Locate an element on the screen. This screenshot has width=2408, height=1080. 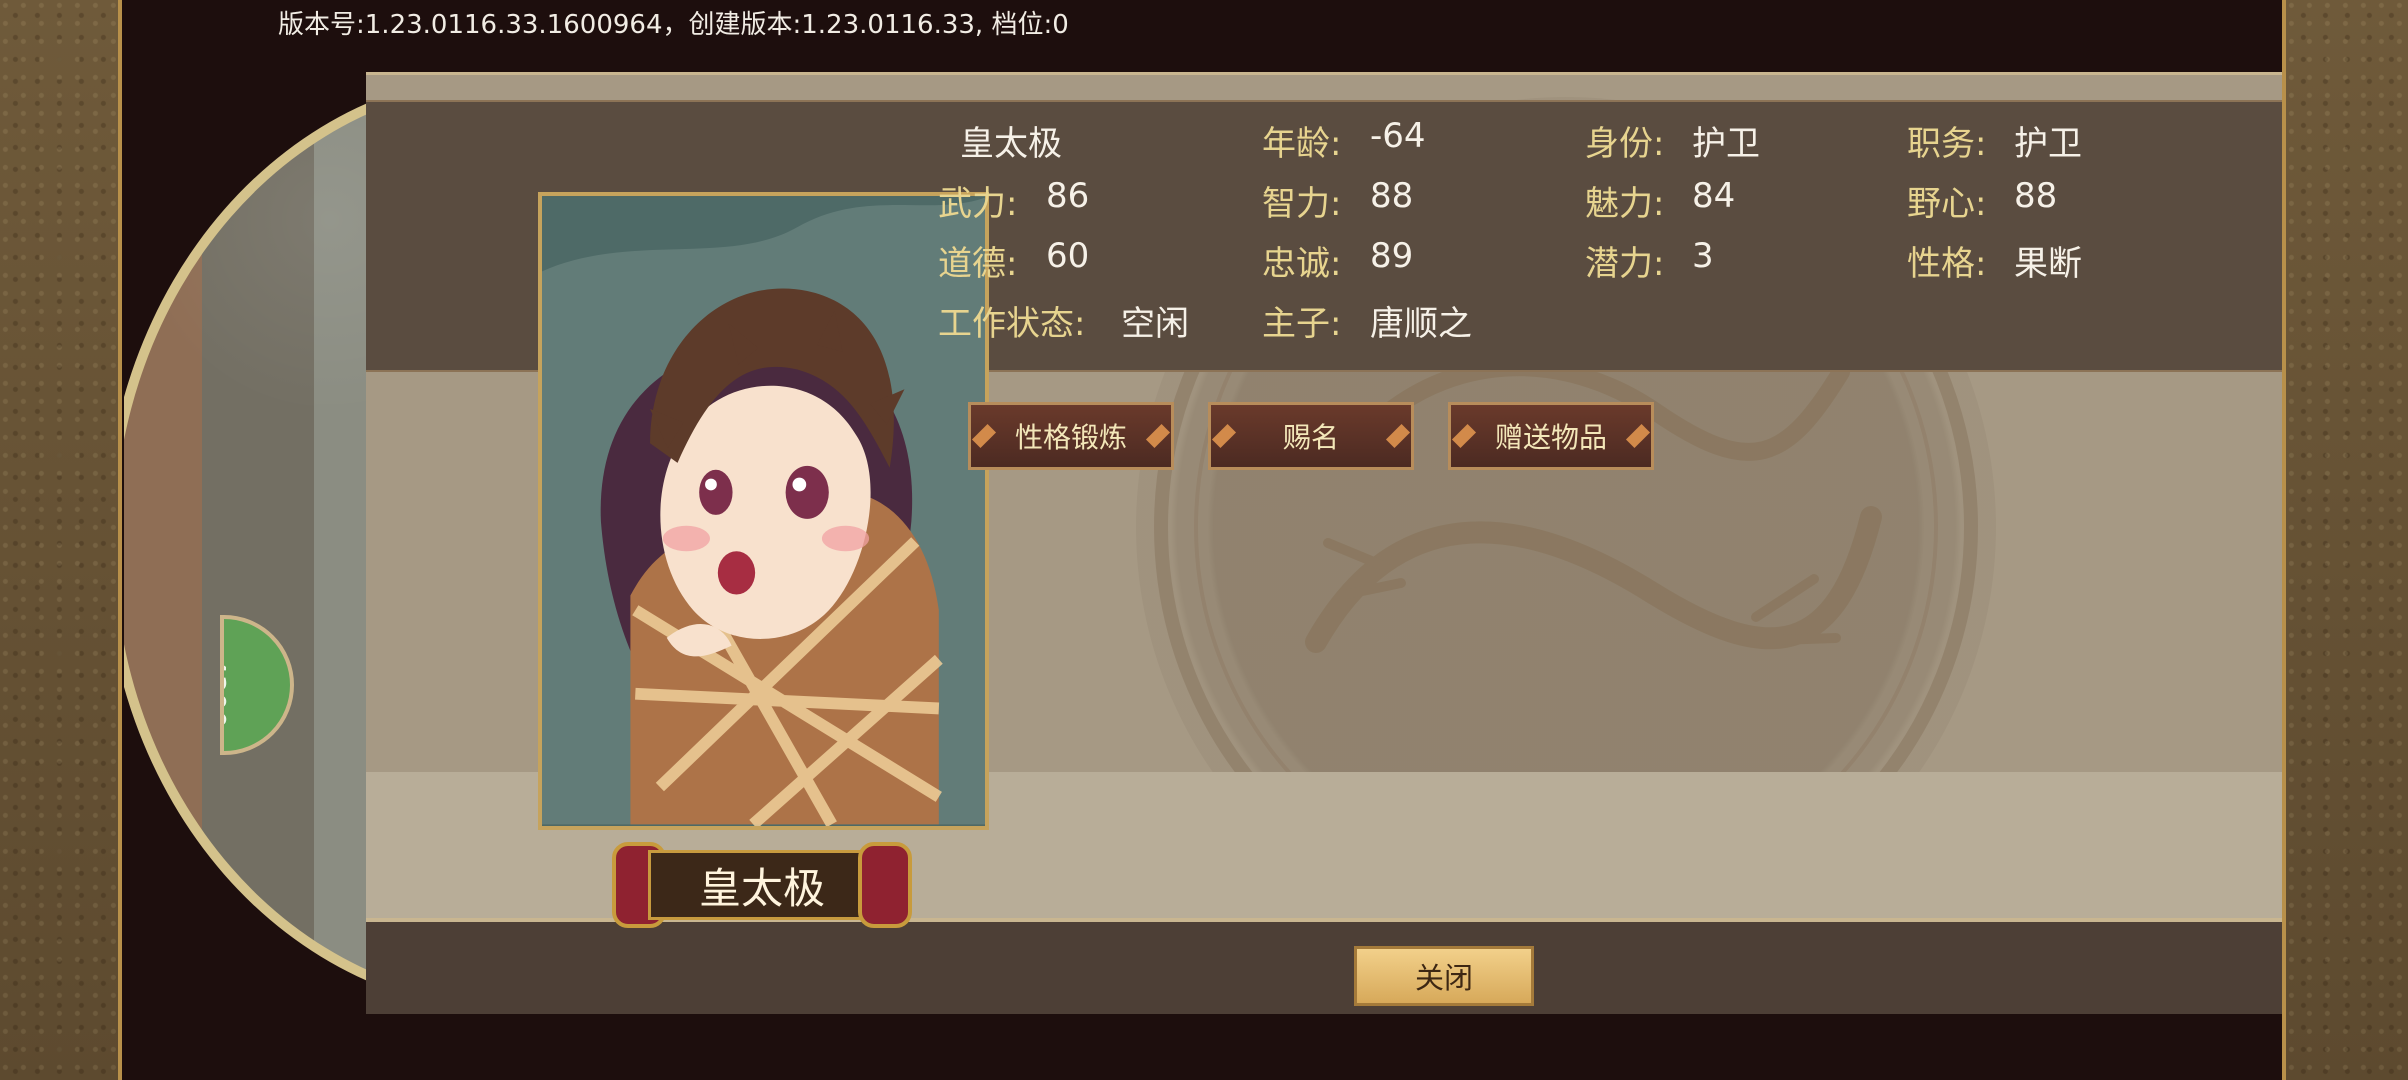
potential-value: 3 is located at coordinates (1703, 256).